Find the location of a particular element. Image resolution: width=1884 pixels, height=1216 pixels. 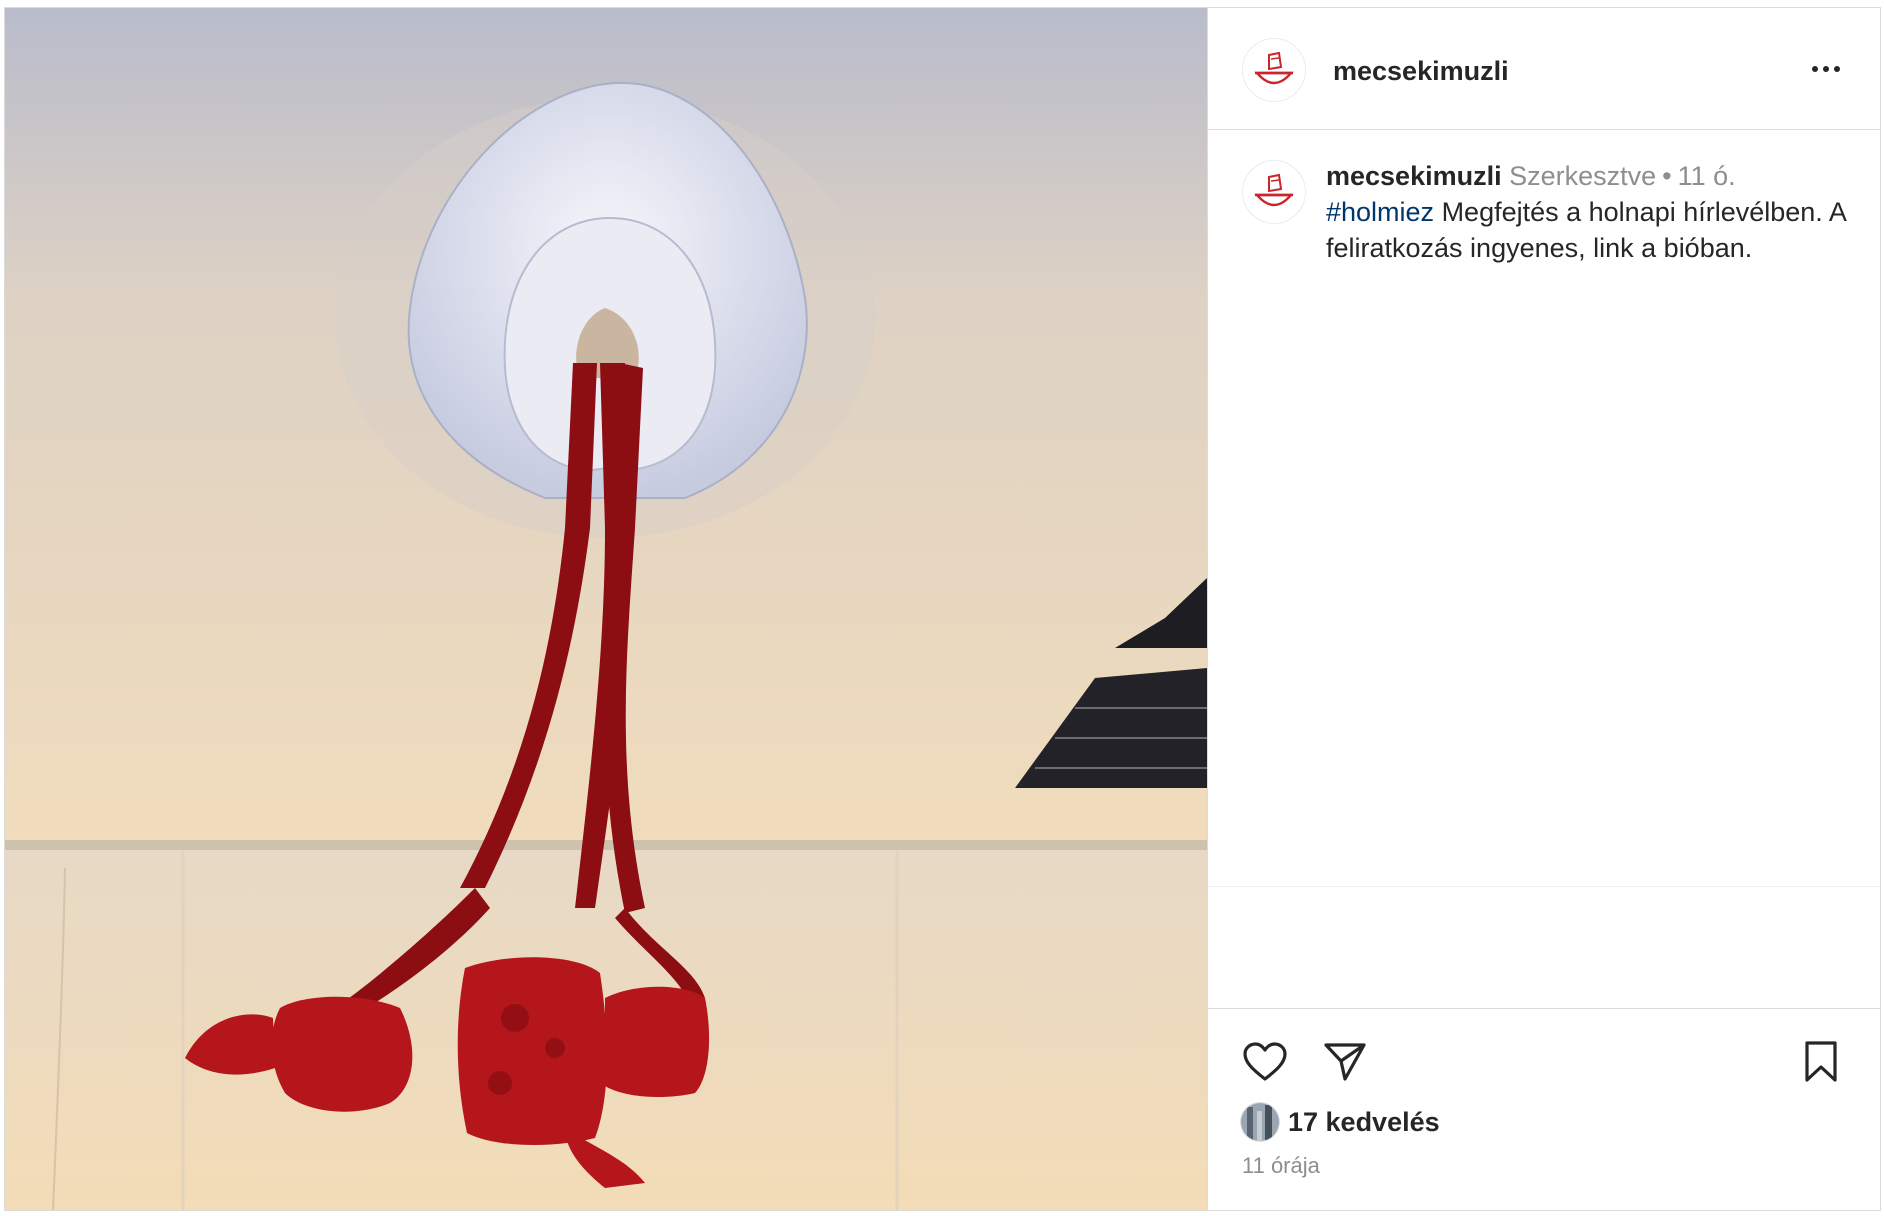

like-button is located at coordinates (1265, 1062).